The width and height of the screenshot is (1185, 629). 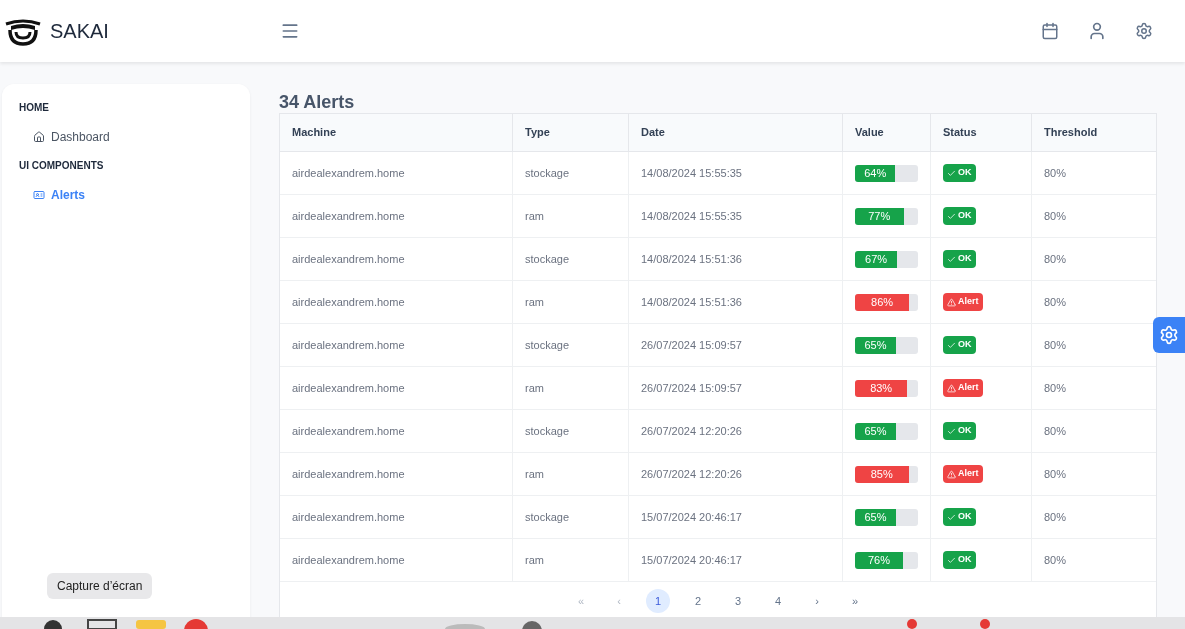 I want to click on value-fill: 86%, so click(x=882, y=302).